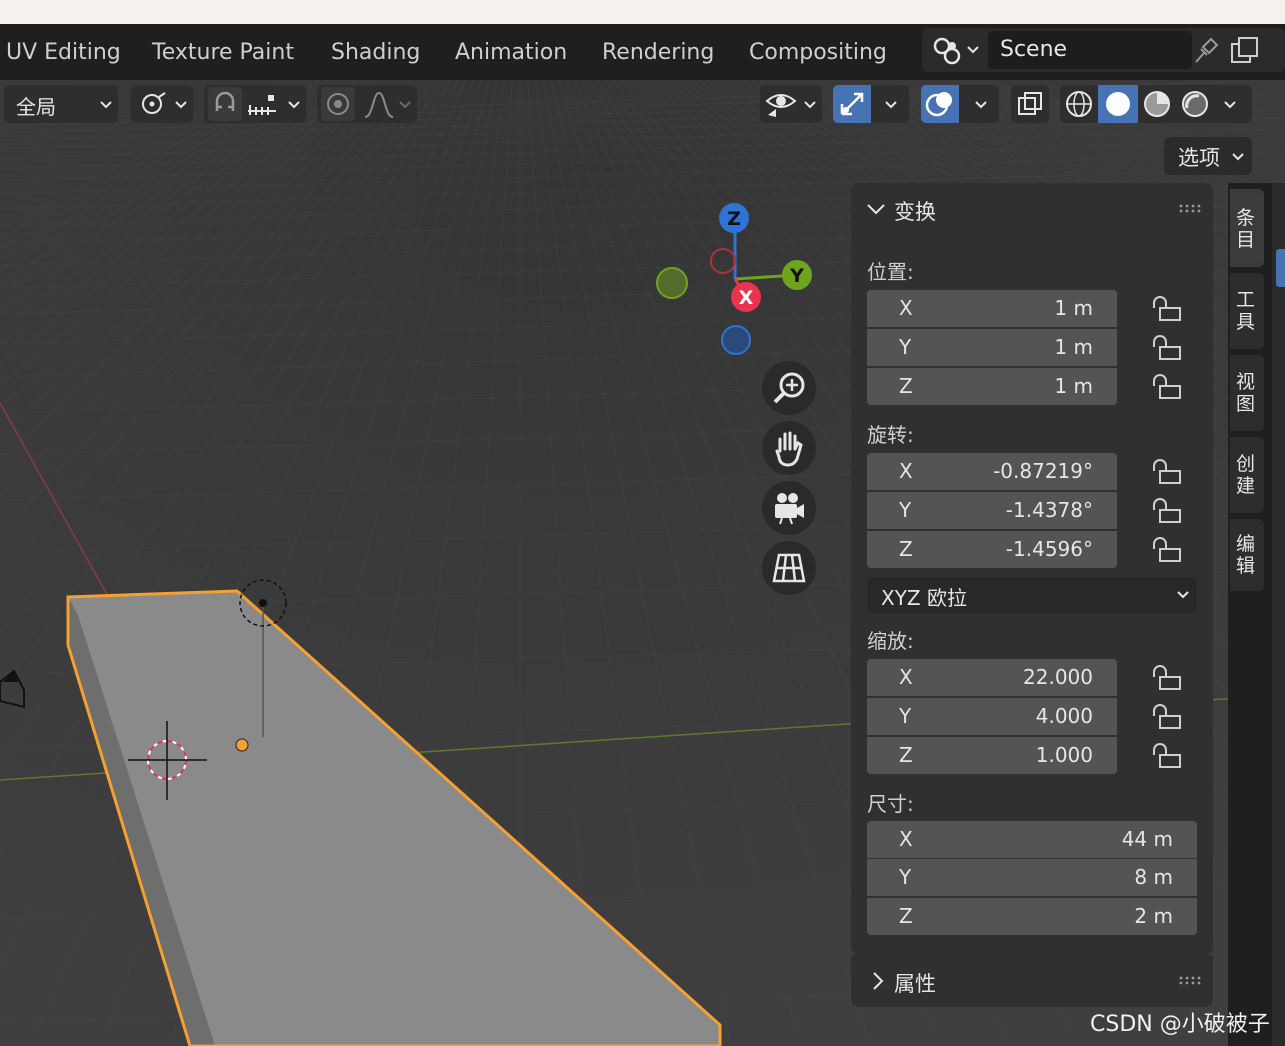 This screenshot has height=1046, width=1285. I want to click on visibility-dropdown, so click(791, 104).